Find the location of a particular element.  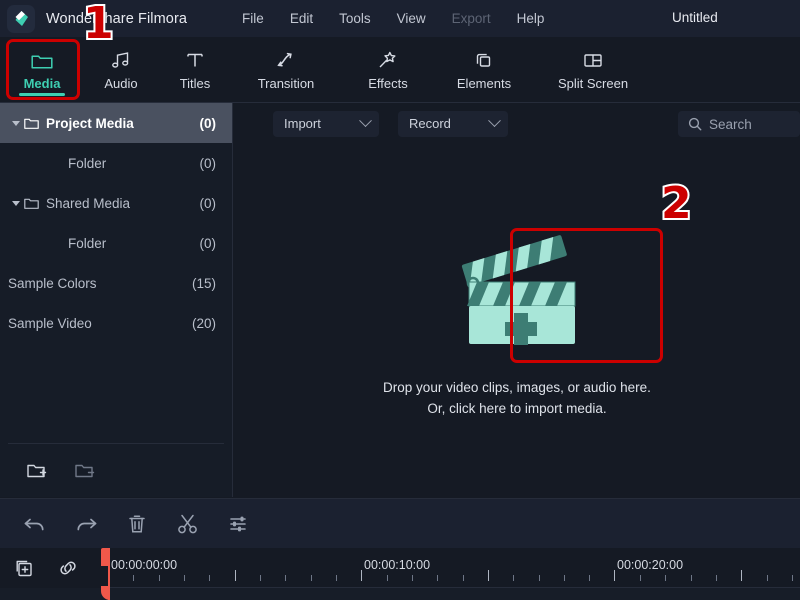

search-icon is located at coordinates (695, 124).